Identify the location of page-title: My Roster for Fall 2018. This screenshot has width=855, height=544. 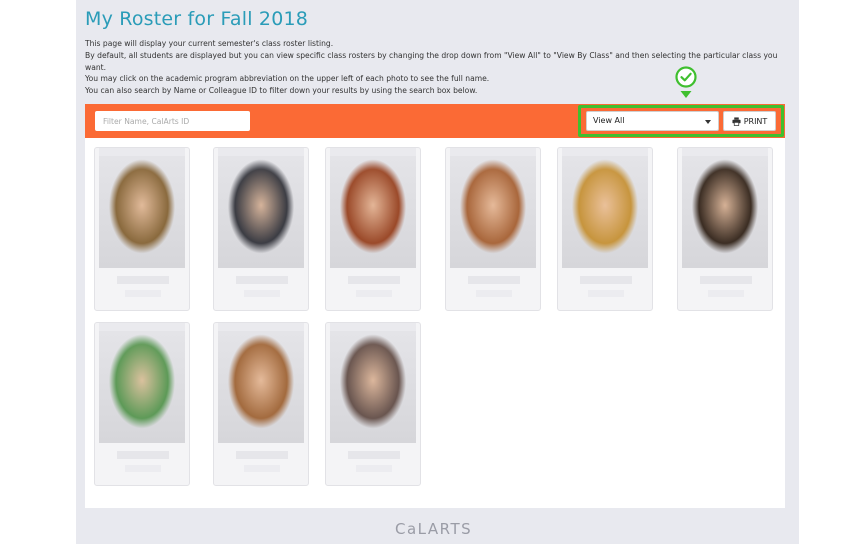
(197, 19).